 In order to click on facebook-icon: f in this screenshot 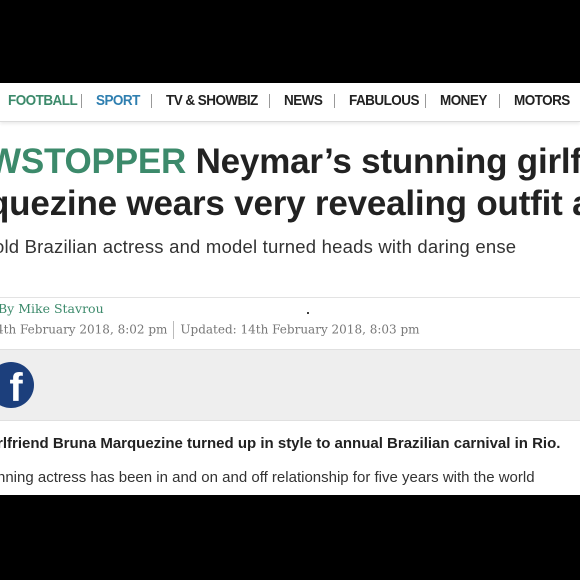, I will do `click(17, 386)`.